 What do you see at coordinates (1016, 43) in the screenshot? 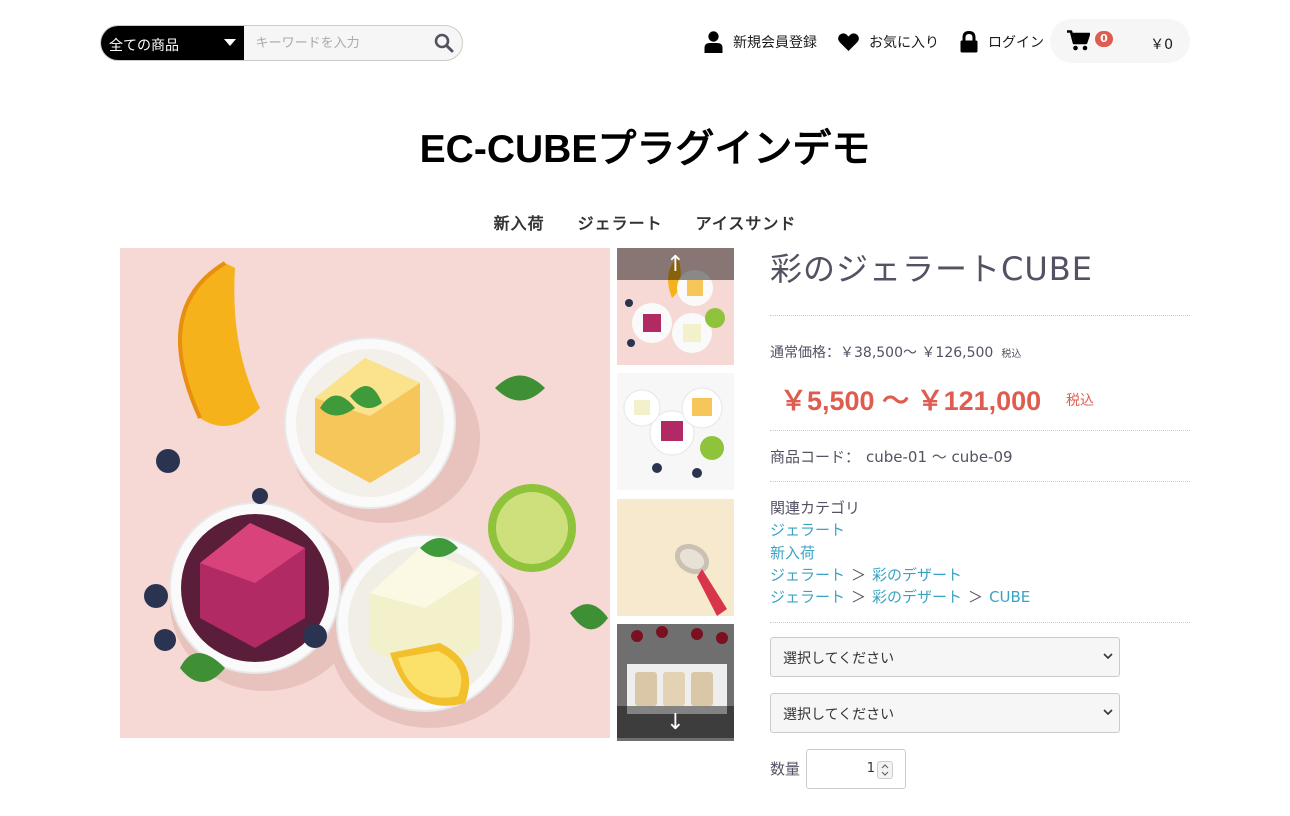
I see `login-label: ログイン` at bounding box center [1016, 43].